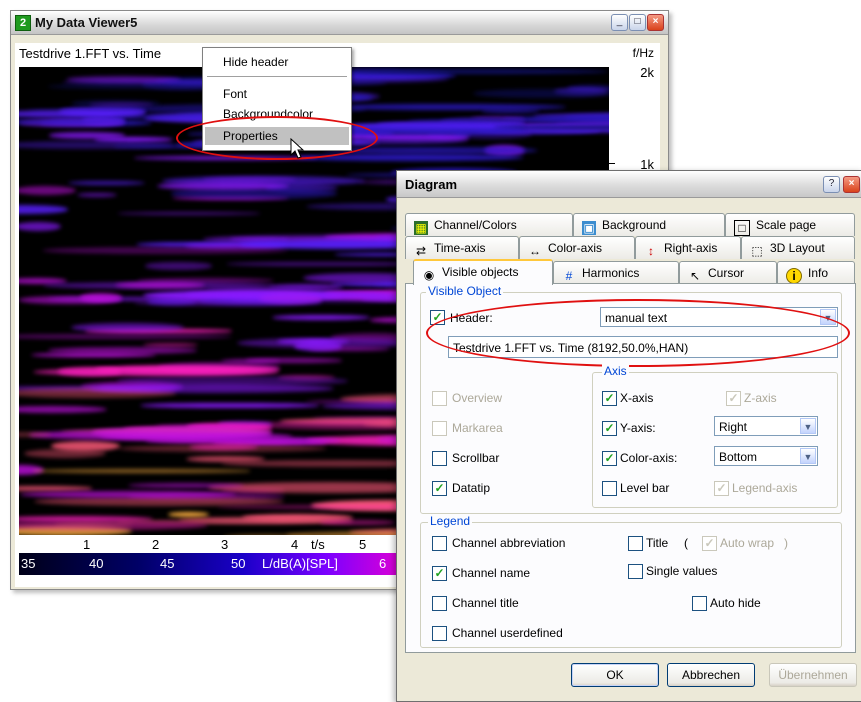 Image resolution: width=861 pixels, height=702 pixels. What do you see at coordinates (609, 488) in the screenshot?
I see `level-bar-checkbox` at bounding box center [609, 488].